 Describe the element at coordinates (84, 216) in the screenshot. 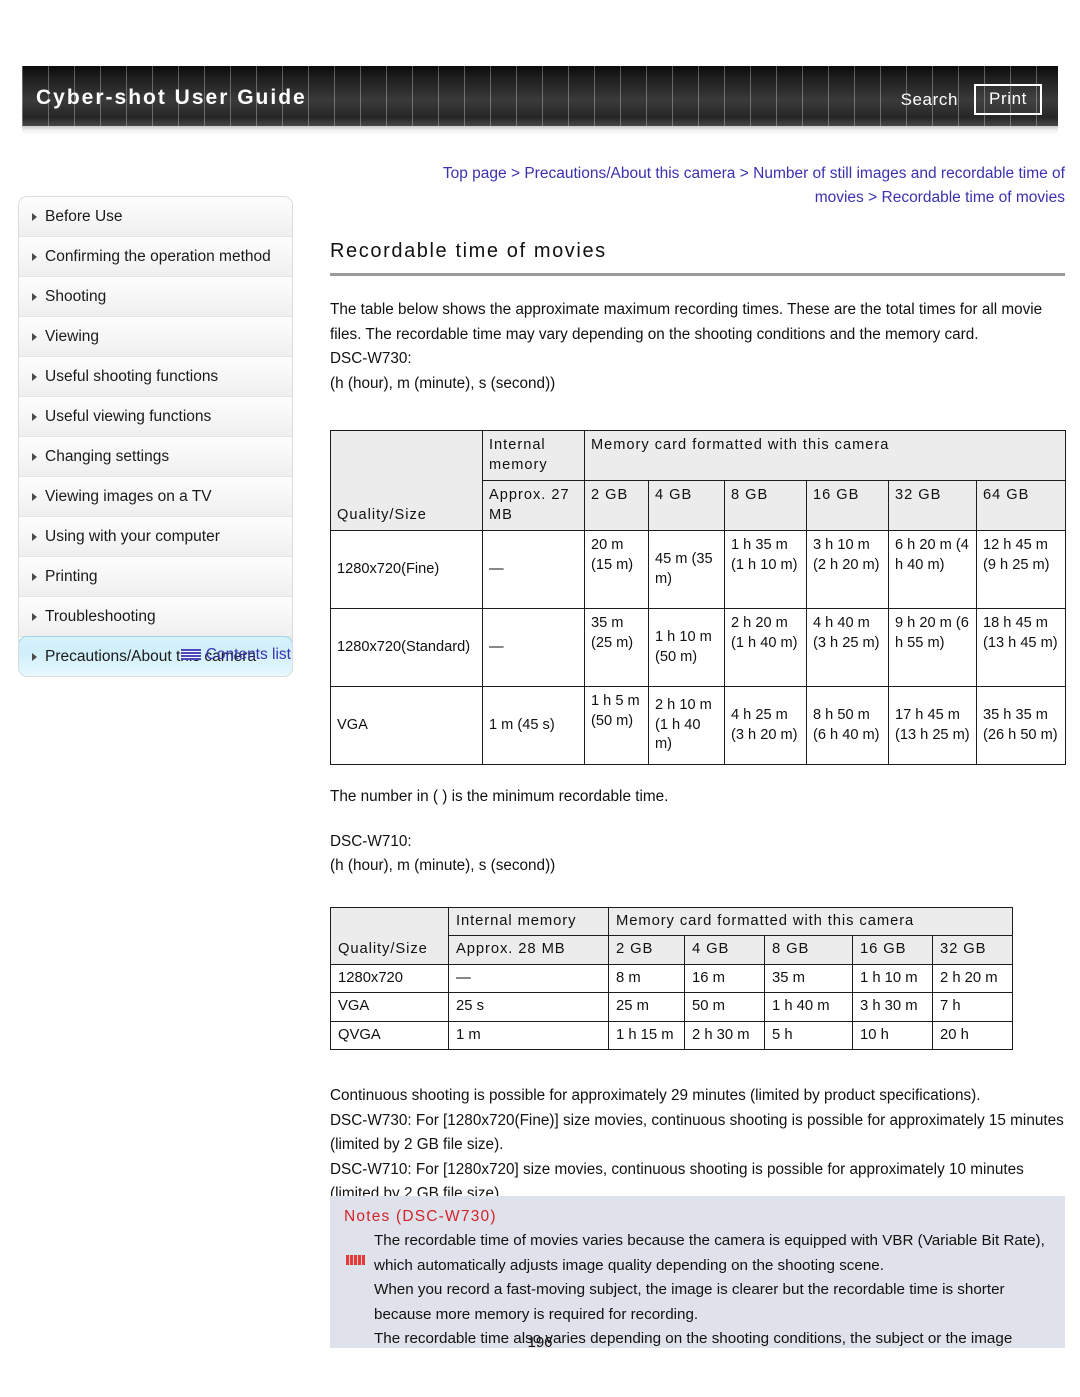

I see `sidebar-item-label: Before Use` at that location.